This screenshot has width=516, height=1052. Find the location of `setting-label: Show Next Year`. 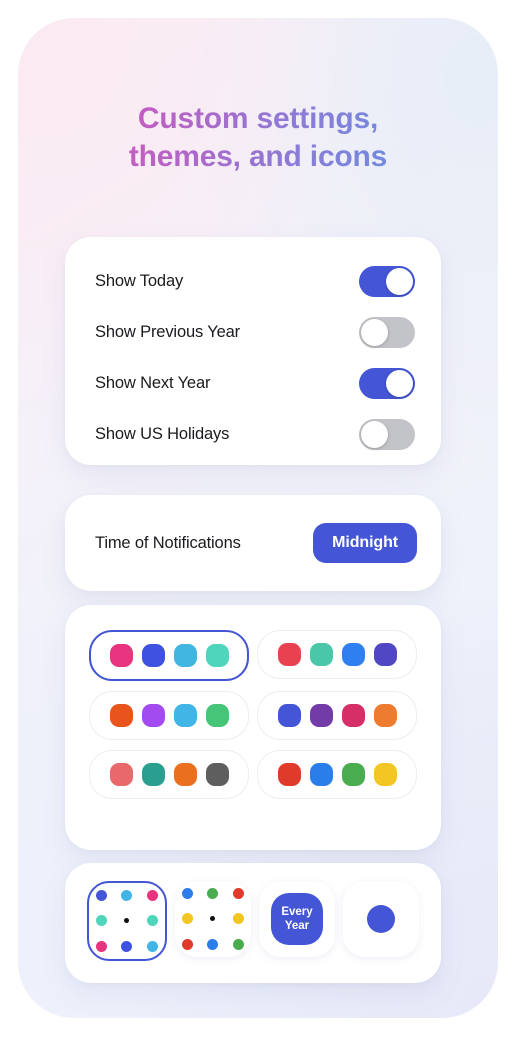

setting-label: Show Next Year is located at coordinates (153, 382).